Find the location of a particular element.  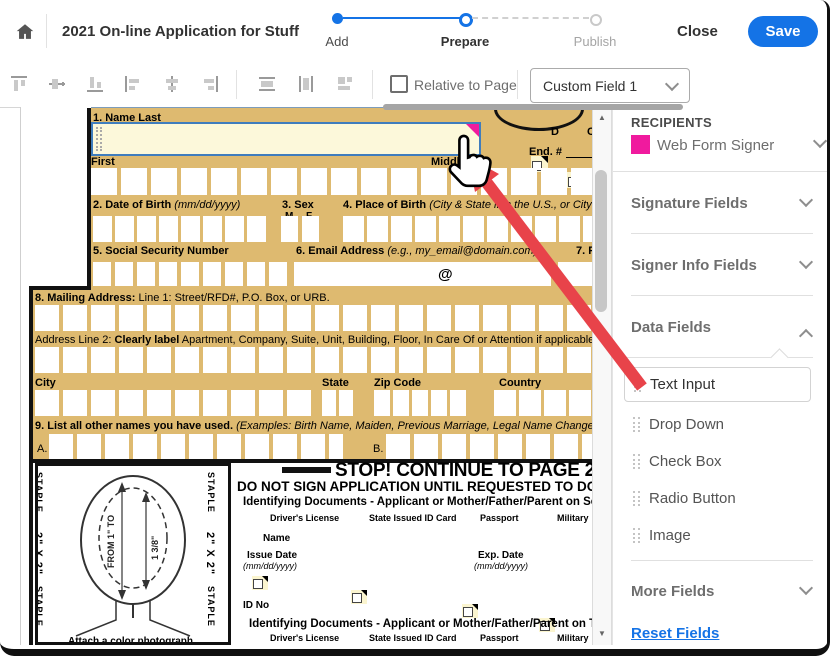

placed-checkbox-passport is located at coordinates (470, 611).